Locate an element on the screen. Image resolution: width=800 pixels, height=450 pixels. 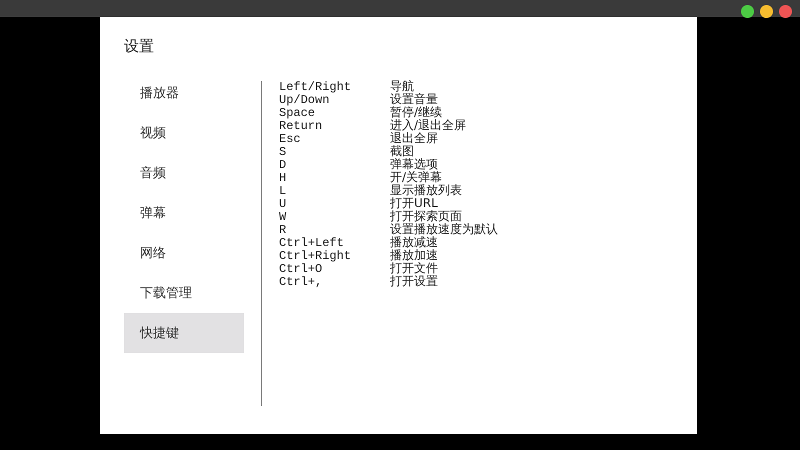
shortcut-action: 设置播放速度为默认 is located at coordinates (444, 229).